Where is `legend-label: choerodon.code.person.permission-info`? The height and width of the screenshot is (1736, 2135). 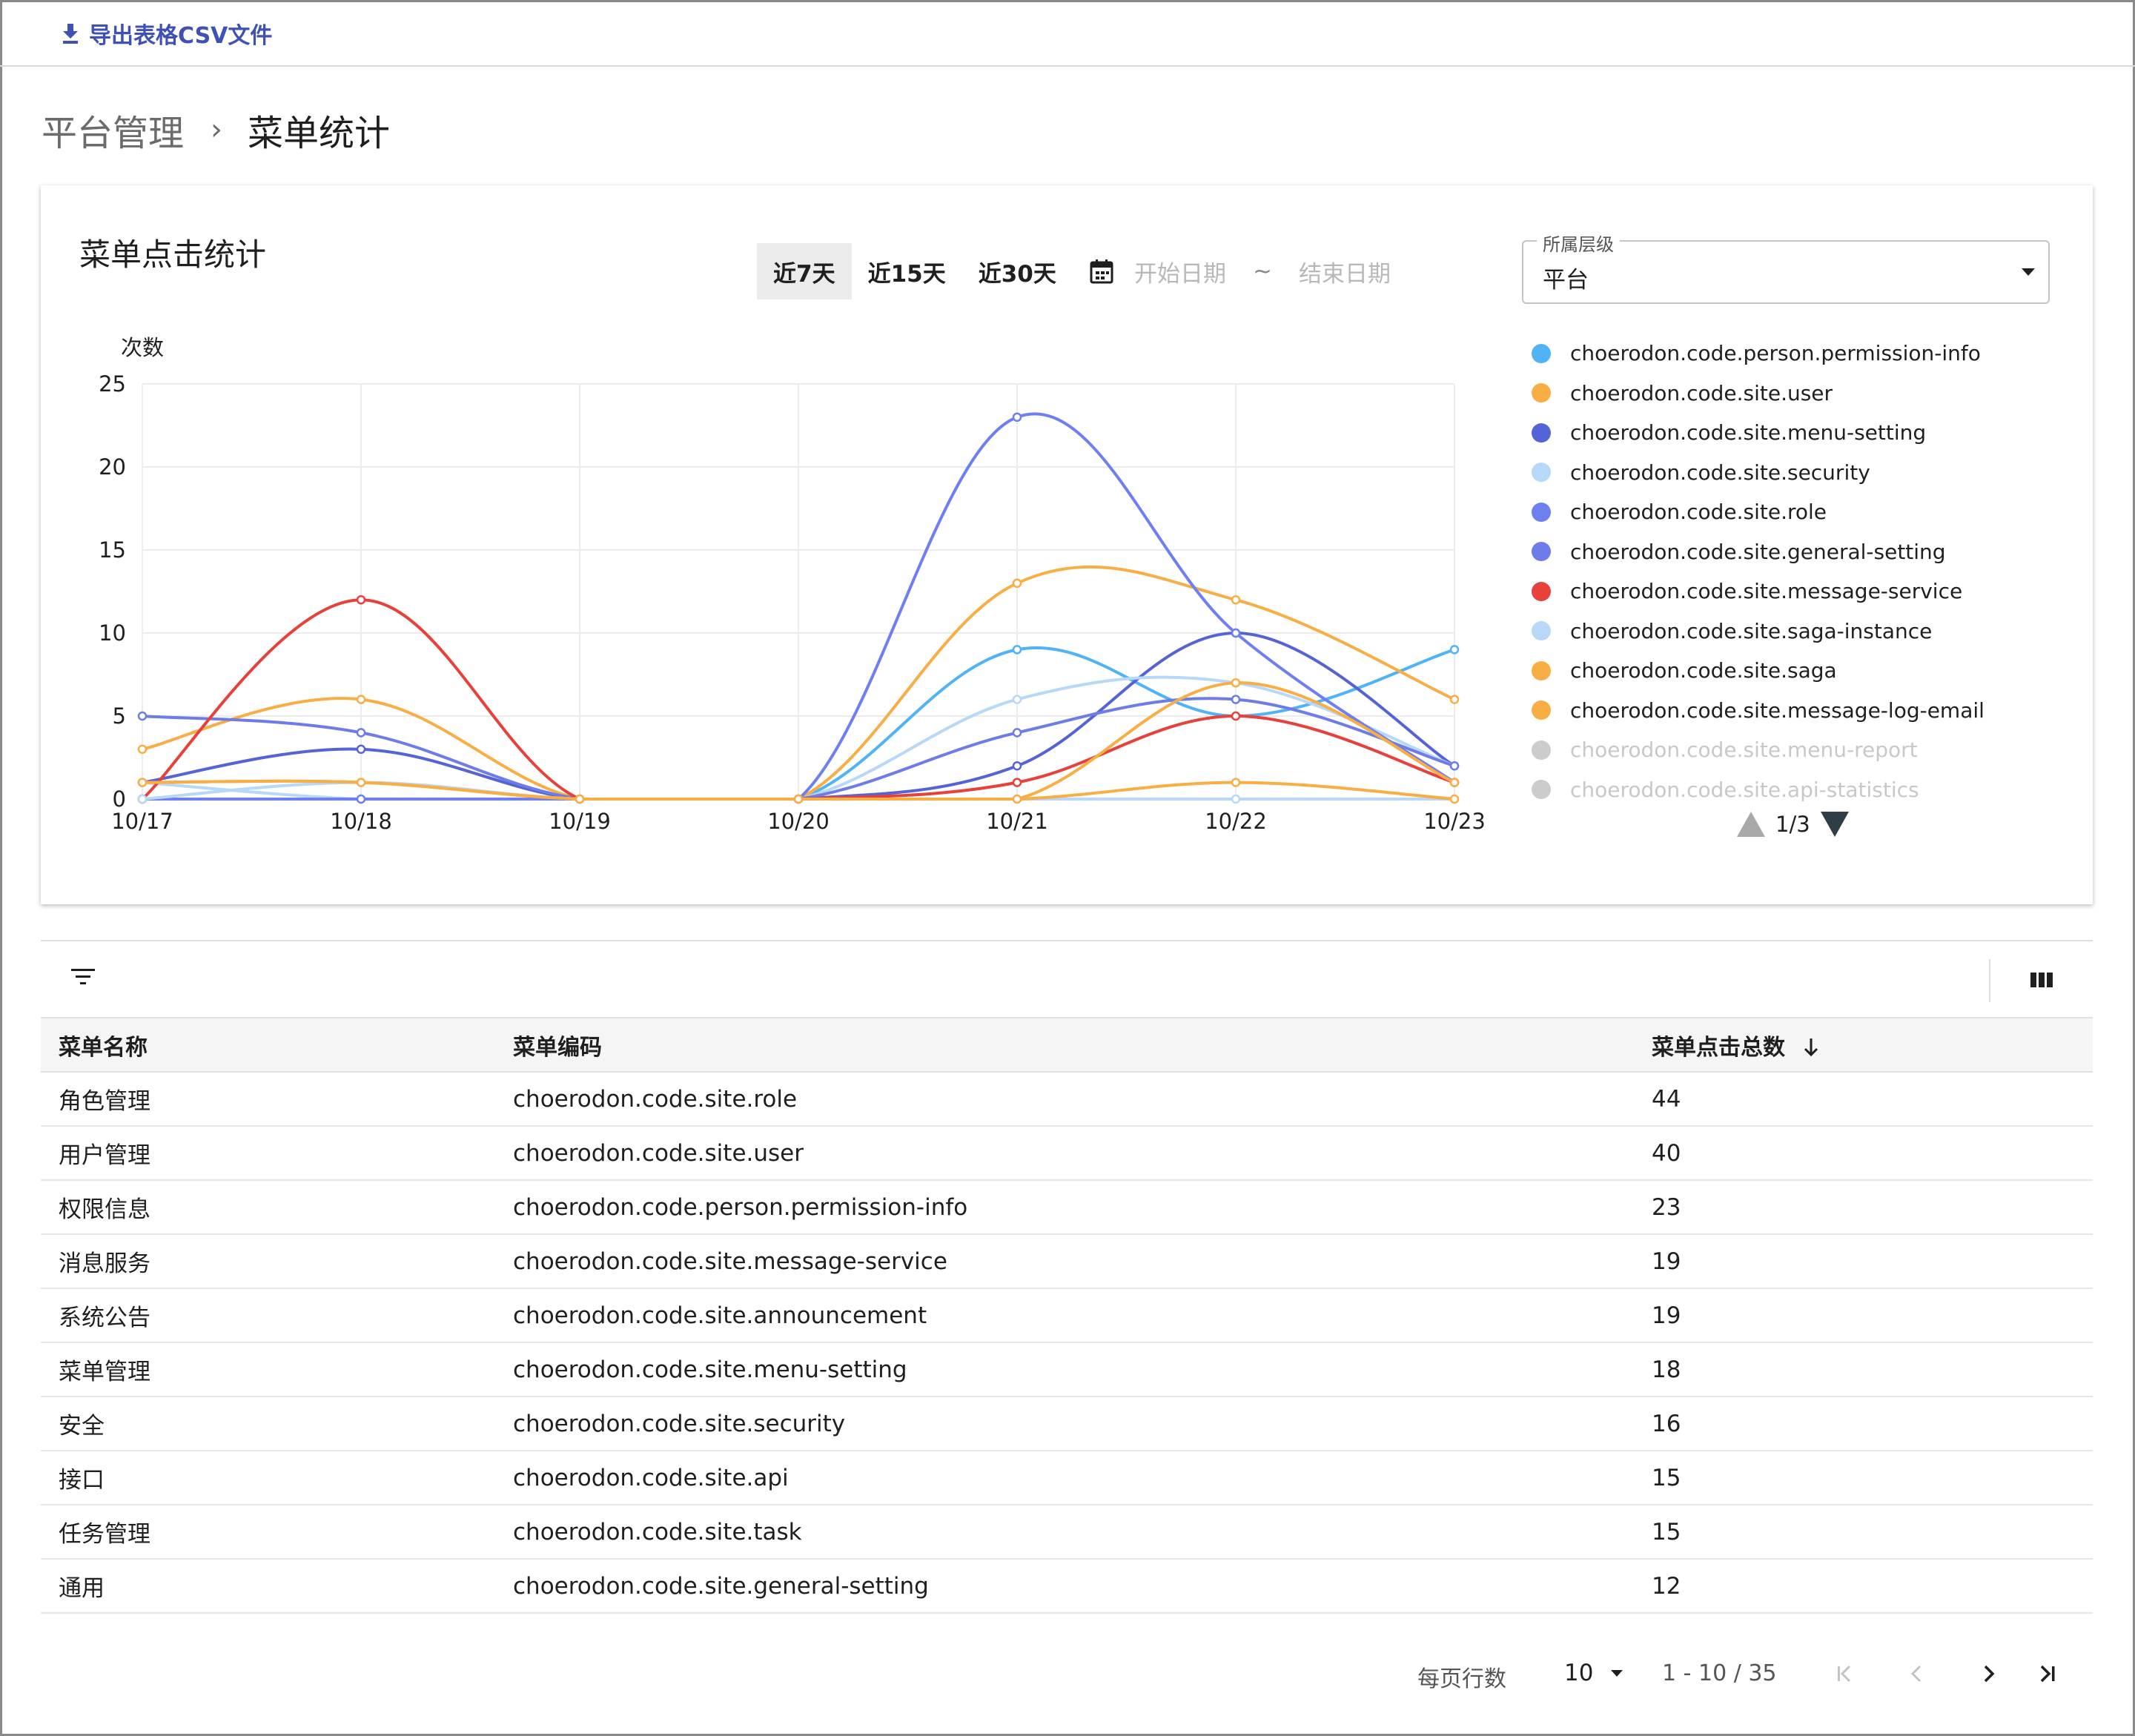 legend-label: choerodon.code.person.permission-info is located at coordinates (1775, 354).